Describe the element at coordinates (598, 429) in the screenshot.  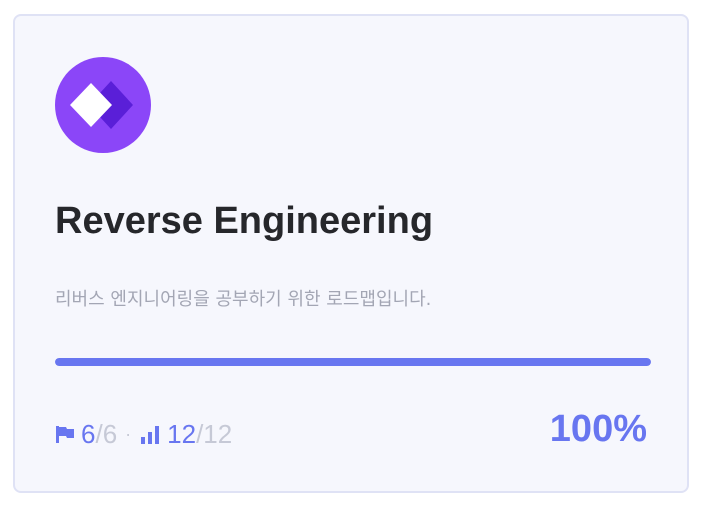
I see `progress-percent: 100%` at that location.